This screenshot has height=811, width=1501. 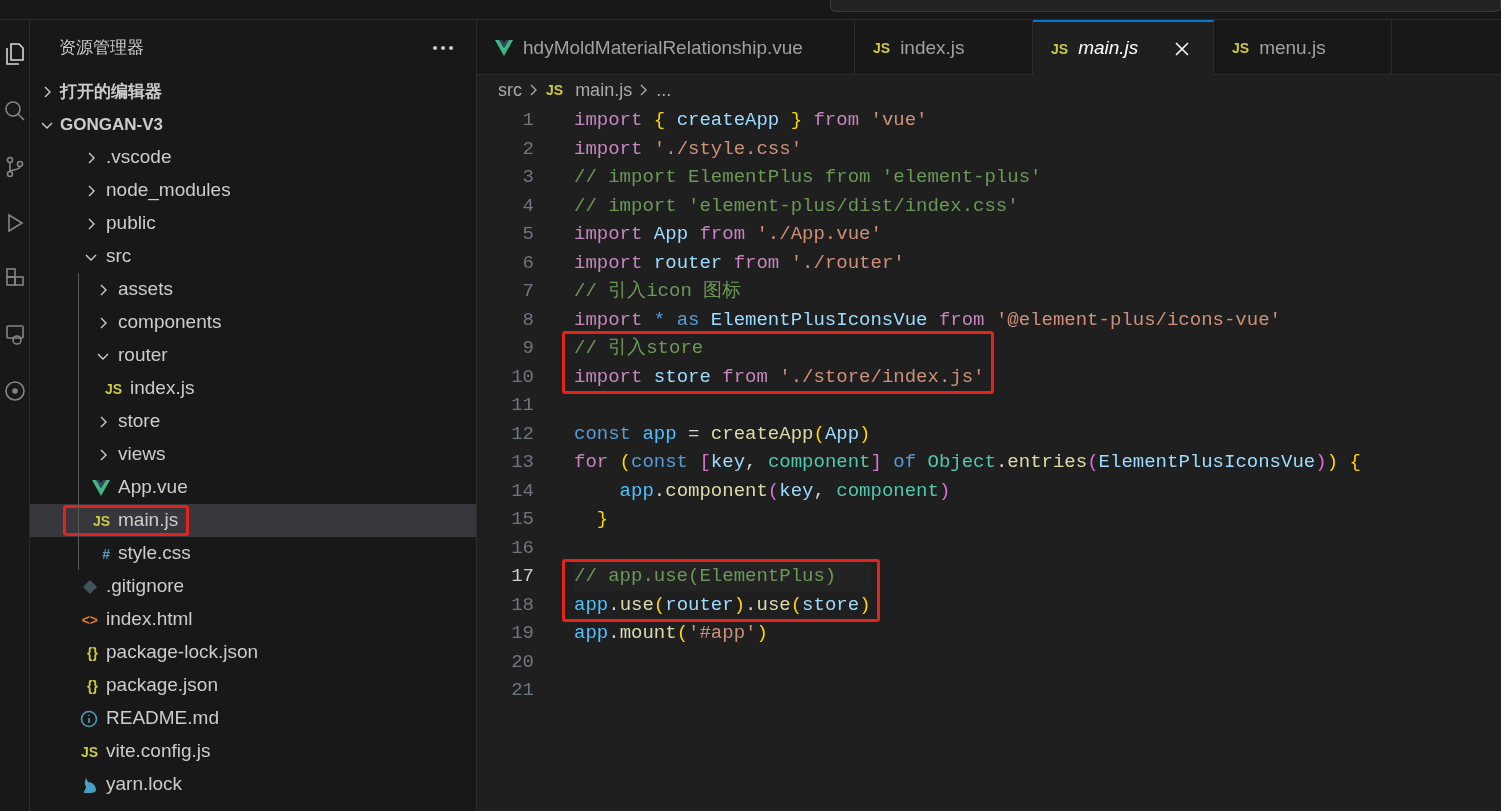 I want to click on code-line: import App from './App.vue', so click(x=728, y=234).